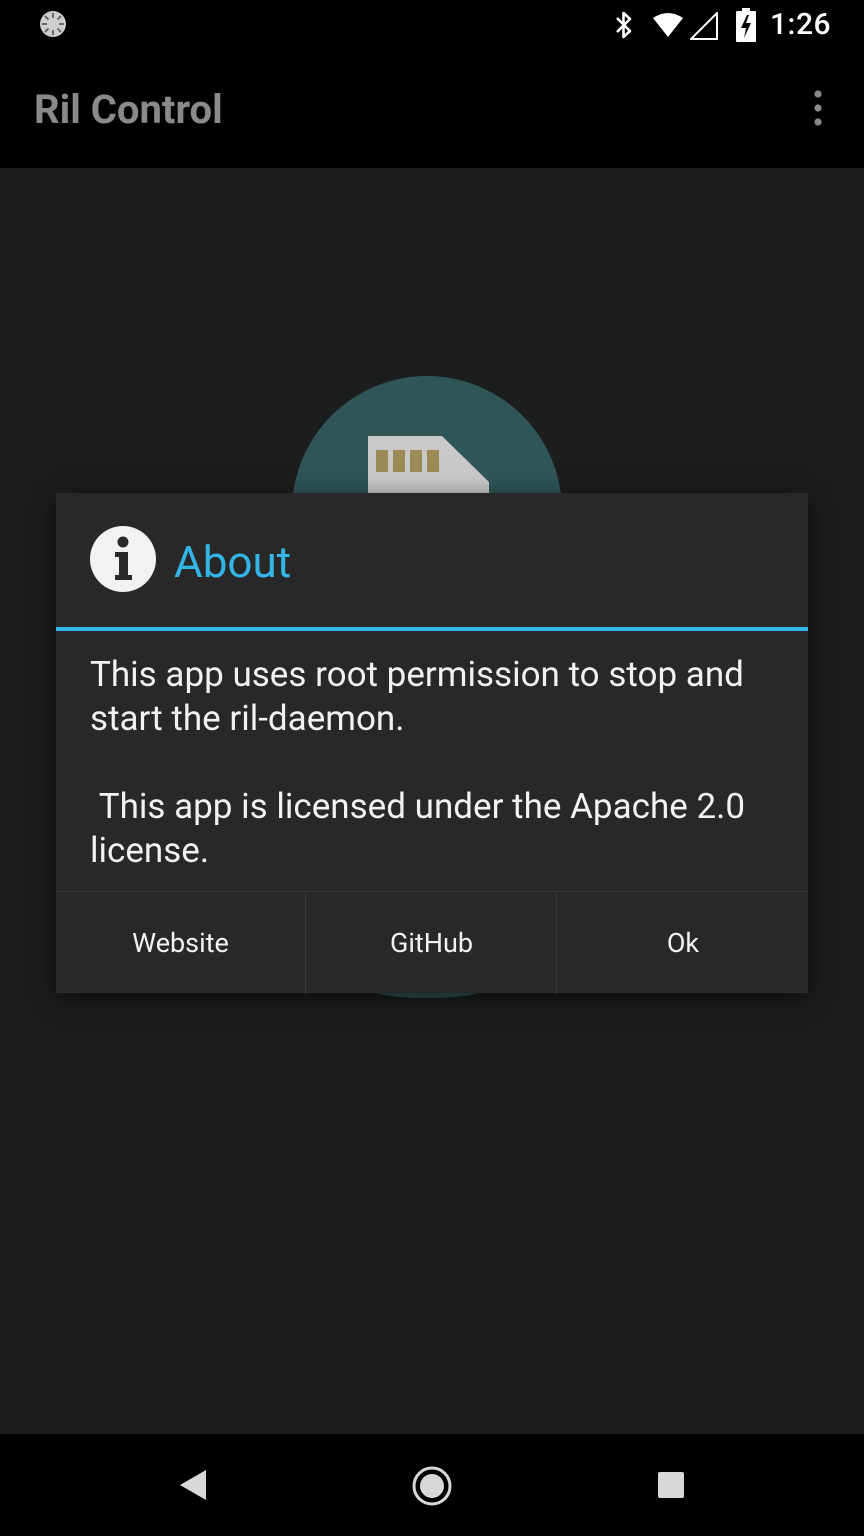 The width and height of the screenshot is (864, 1536). I want to click on website-button: Website, so click(180, 943).